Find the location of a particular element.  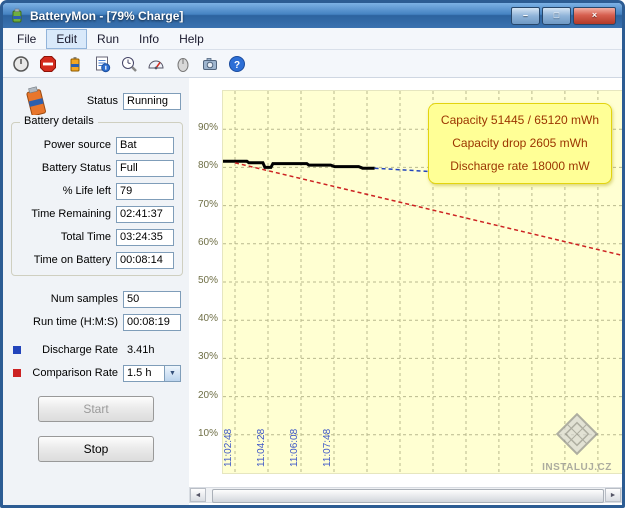

num-samples-field: 50 is located at coordinates (152, 299).